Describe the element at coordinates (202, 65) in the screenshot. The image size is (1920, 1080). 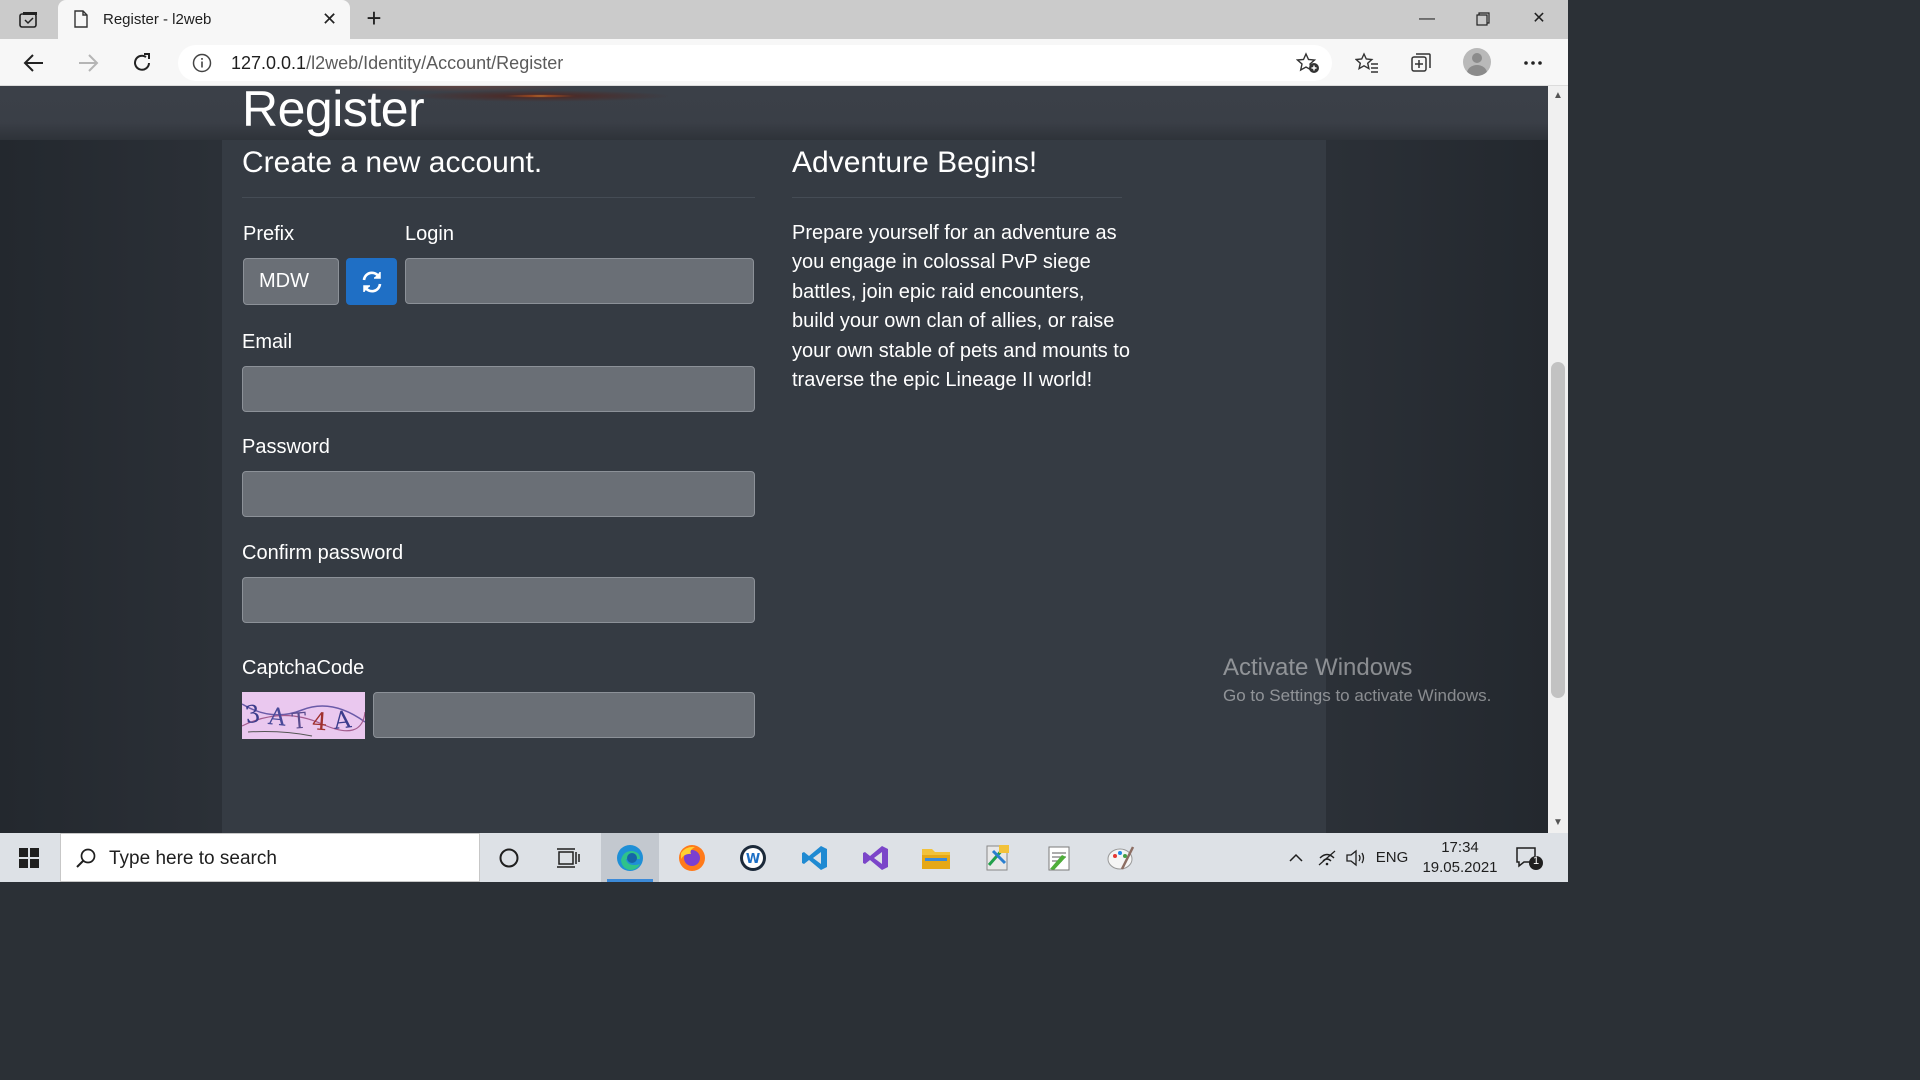
I see `site-info-icon` at that location.